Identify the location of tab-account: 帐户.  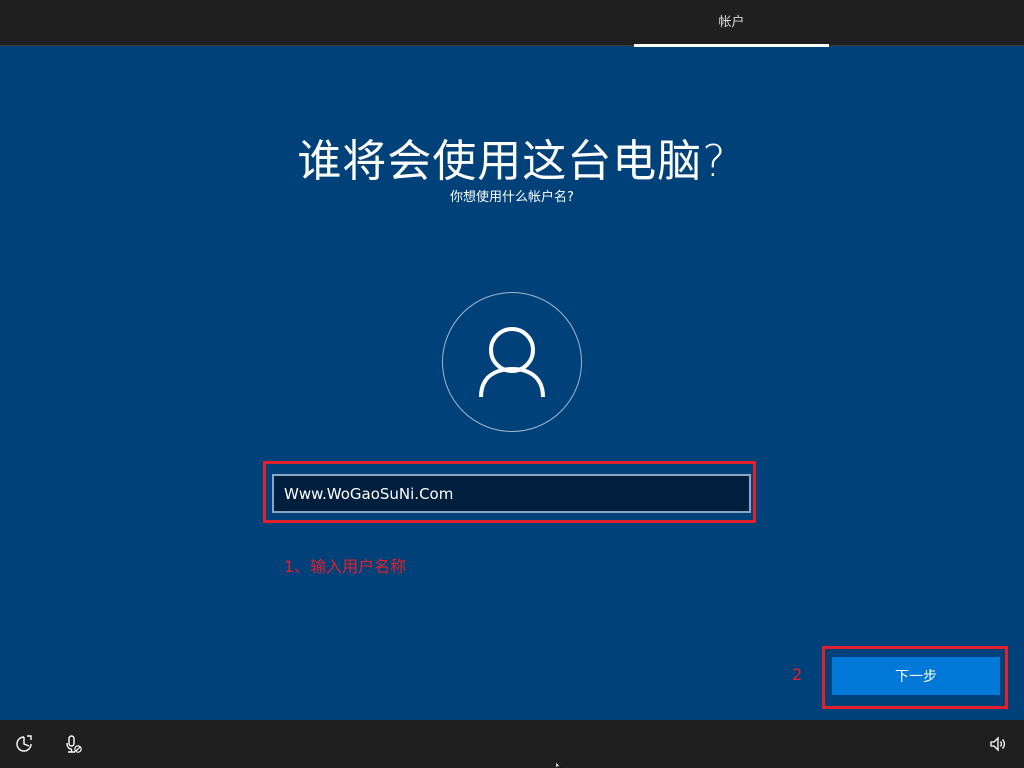
(731, 23).